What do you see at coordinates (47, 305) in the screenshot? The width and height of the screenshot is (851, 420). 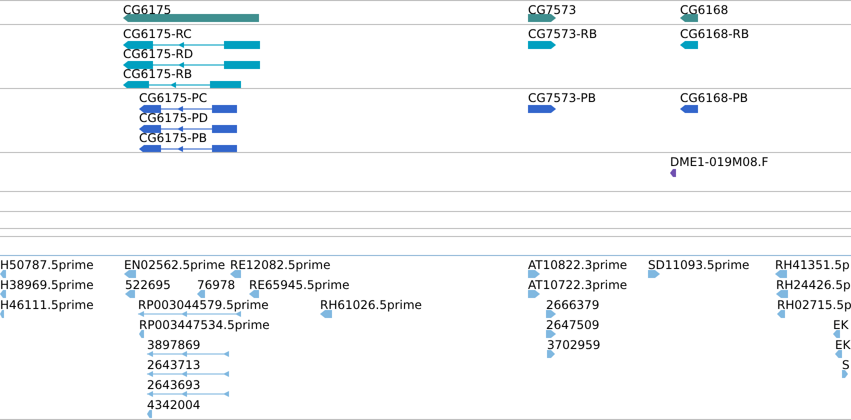 I see `feature-label: H46111.5prime` at bounding box center [47, 305].